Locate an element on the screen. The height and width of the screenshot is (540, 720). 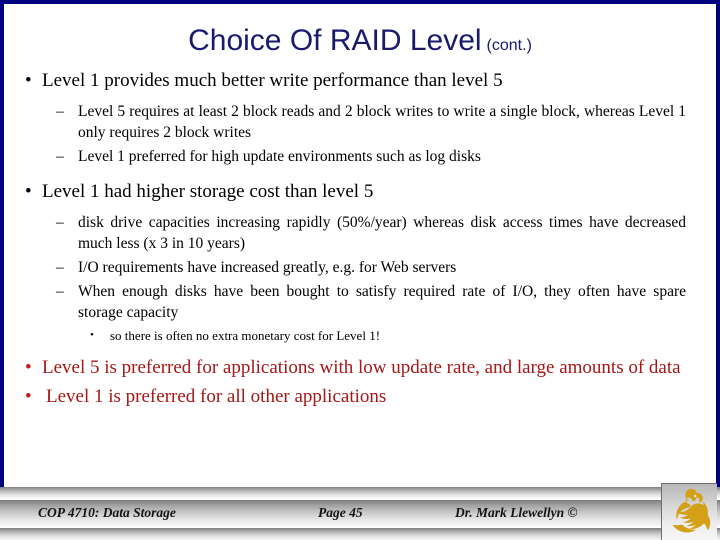
slide-border-right is located at coordinates (718, 246).